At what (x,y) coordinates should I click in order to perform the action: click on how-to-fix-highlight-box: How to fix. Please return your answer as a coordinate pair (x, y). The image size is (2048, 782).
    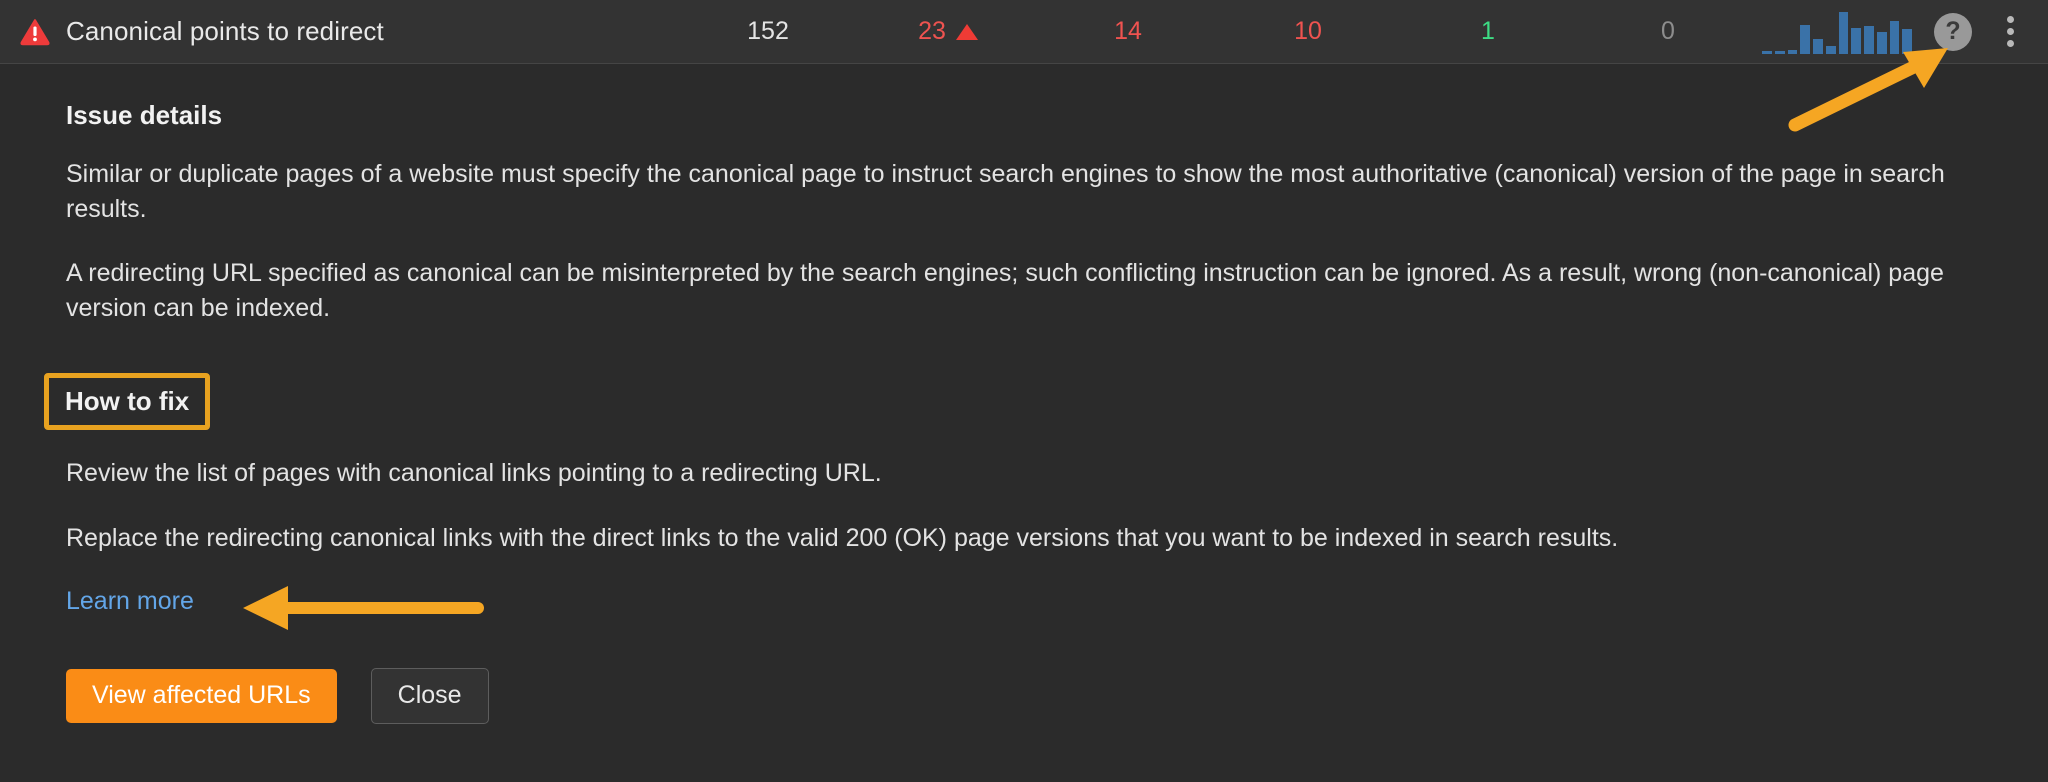
    Looking at the image, I should click on (127, 401).